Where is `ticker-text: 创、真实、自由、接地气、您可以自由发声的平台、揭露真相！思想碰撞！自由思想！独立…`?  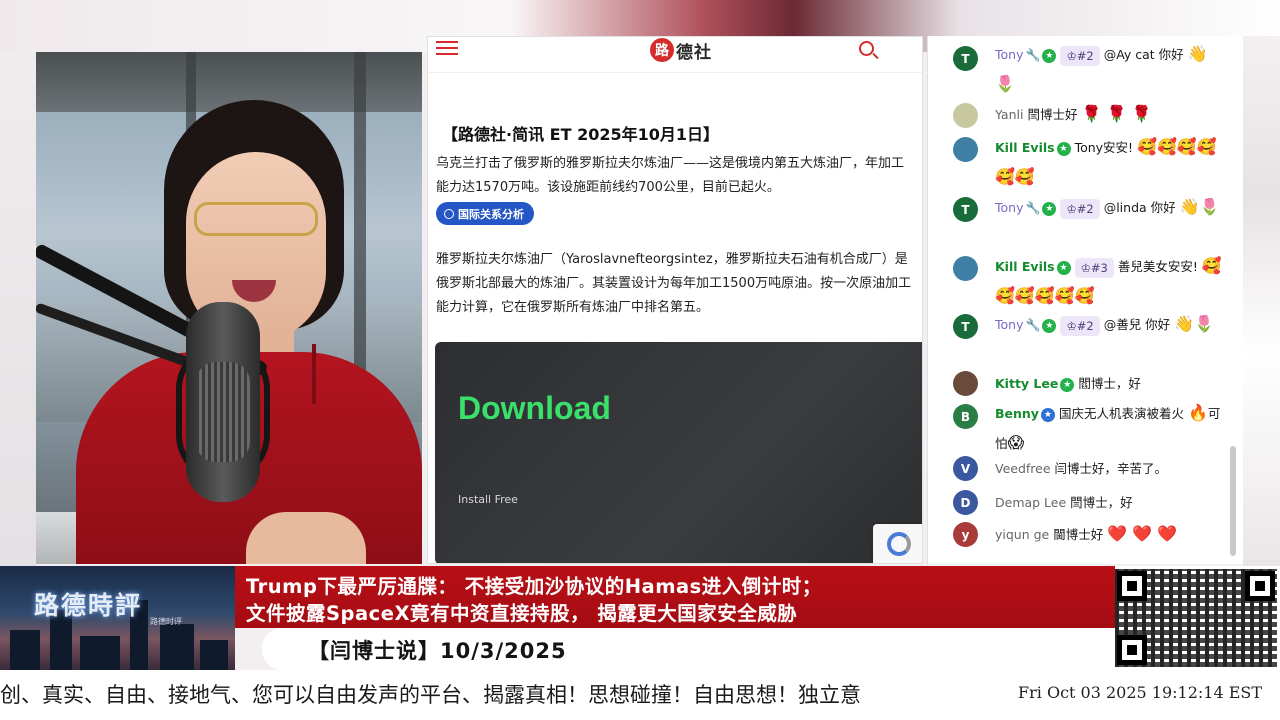 ticker-text: 创、真实、自由、接地气、您可以自由发声的平台、揭露真相！思想碰撞！自由思想！独立… is located at coordinates (430, 695).